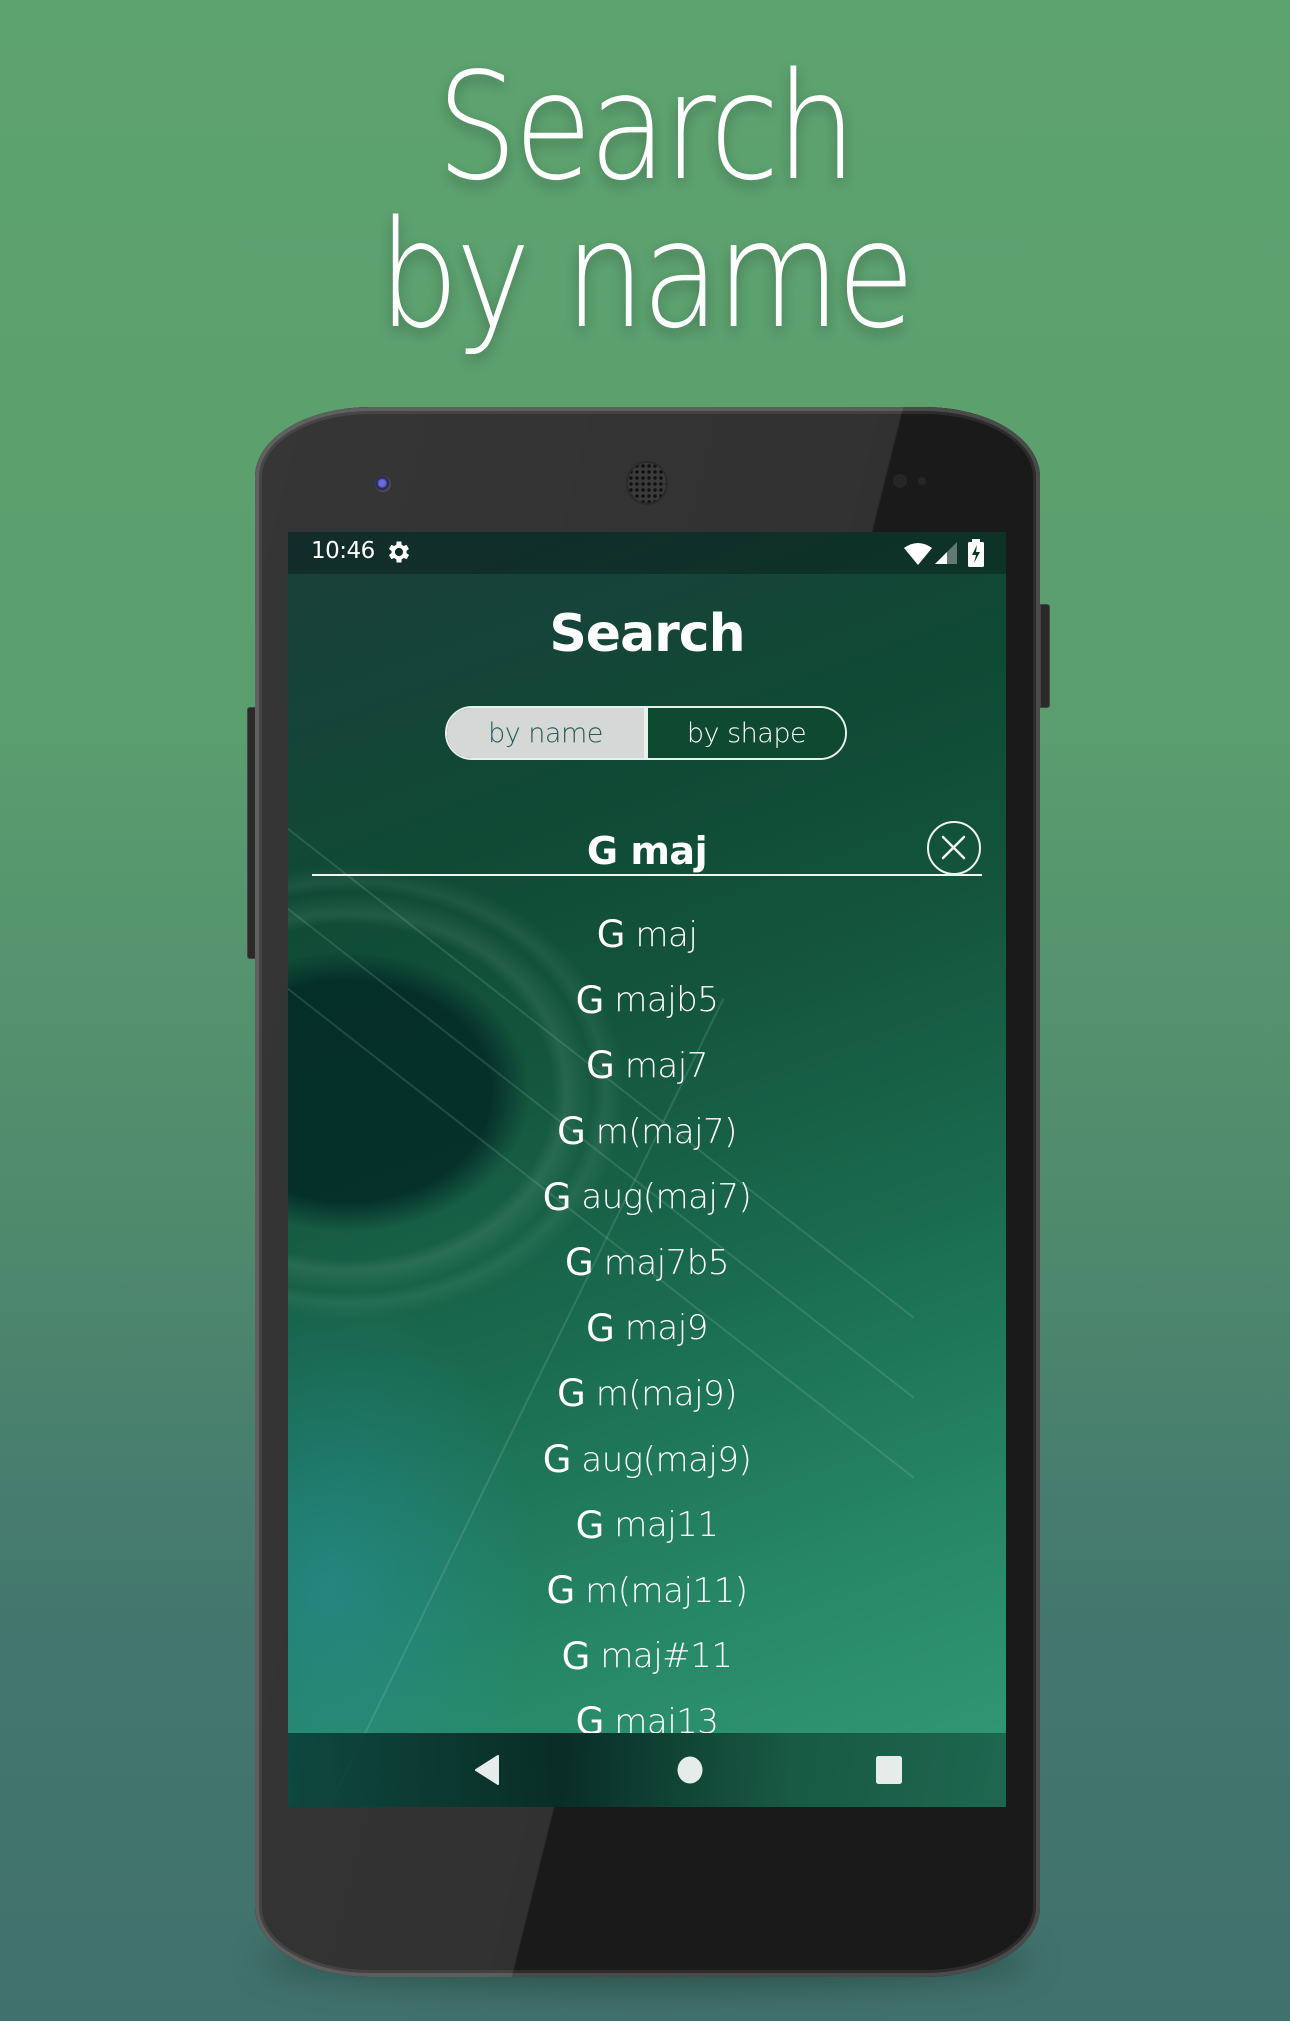 The height and width of the screenshot is (2021, 1290). What do you see at coordinates (666, 1065) in the screenshot?
I see `chord-suffix: maj7` at bounding box center [666, 1065].